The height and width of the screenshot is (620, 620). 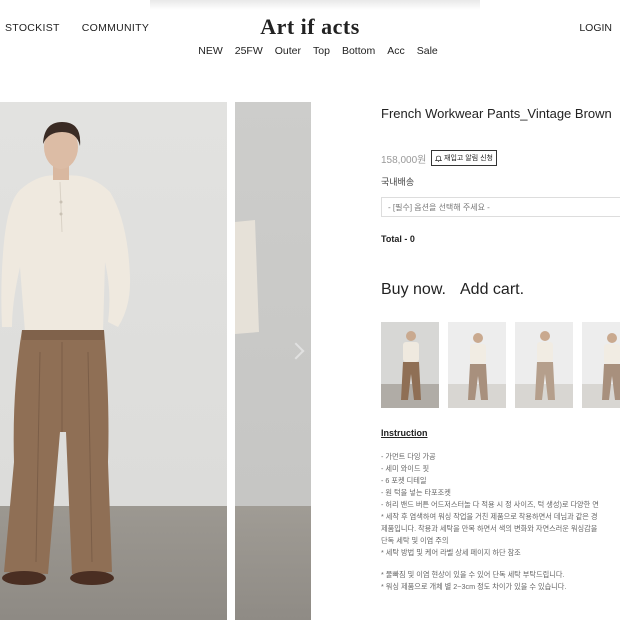 What do you see at coordinates (321, 51) in the screenshot?
I see `category-top: Top` at bounding box center [321, 51].